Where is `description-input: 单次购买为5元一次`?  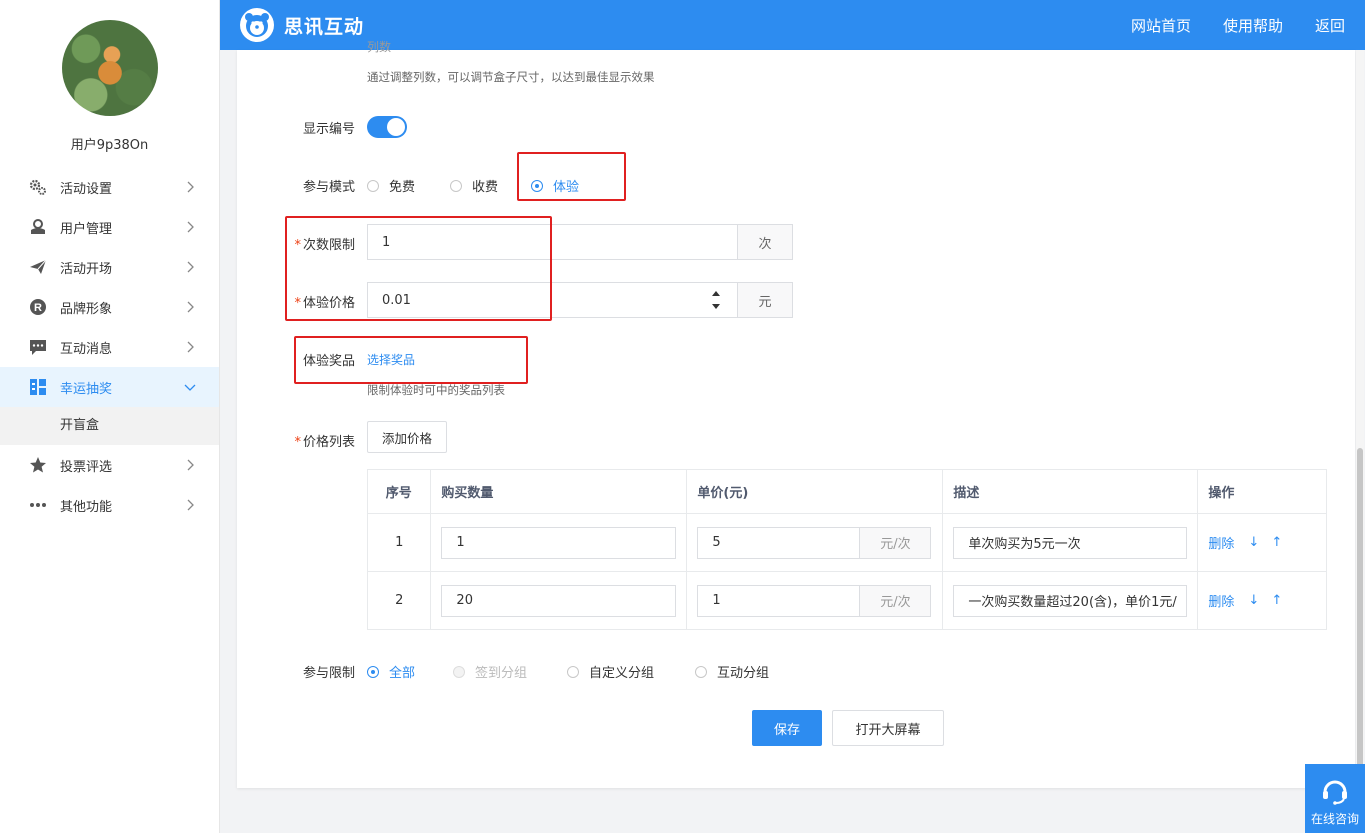
description-input: 单次购买为5元一次 is located at coordinates (1070, 542).